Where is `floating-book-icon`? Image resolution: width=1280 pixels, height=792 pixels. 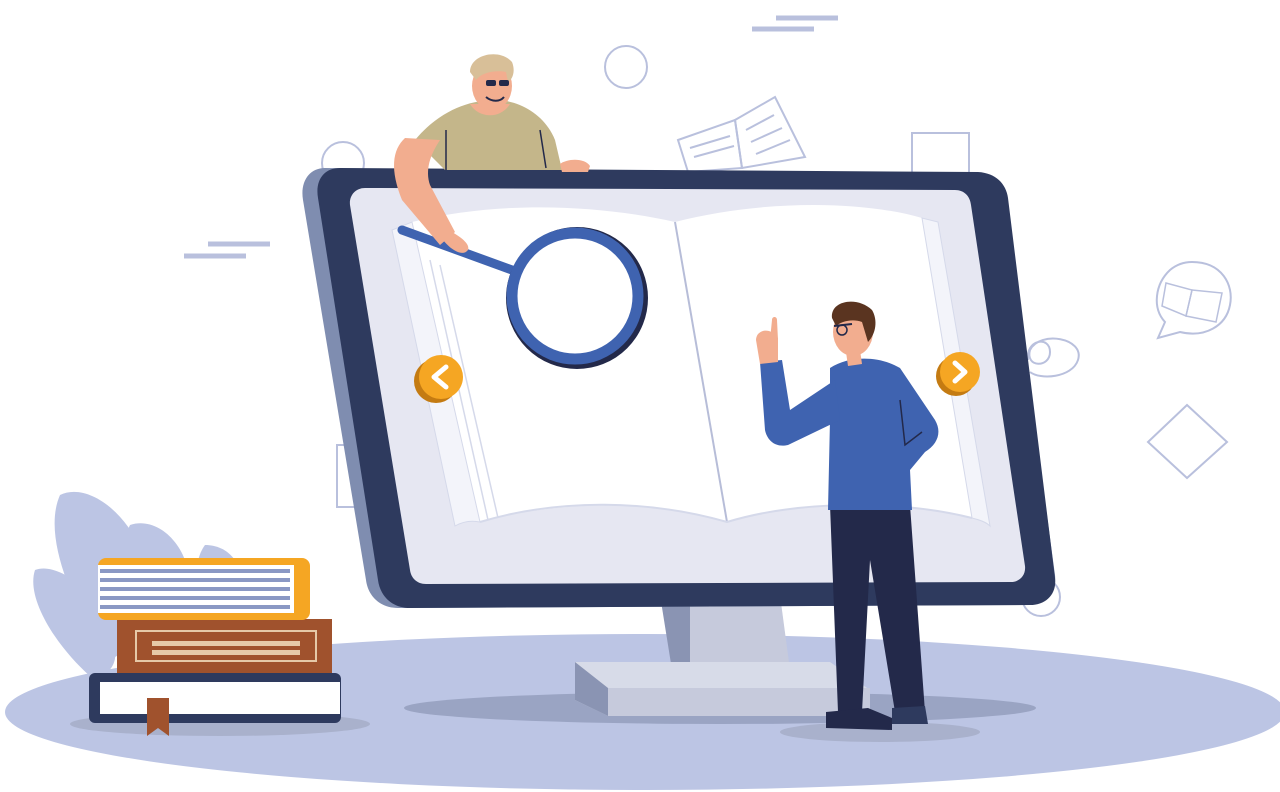
floating-book-icon is located at coordinates (741, 134).